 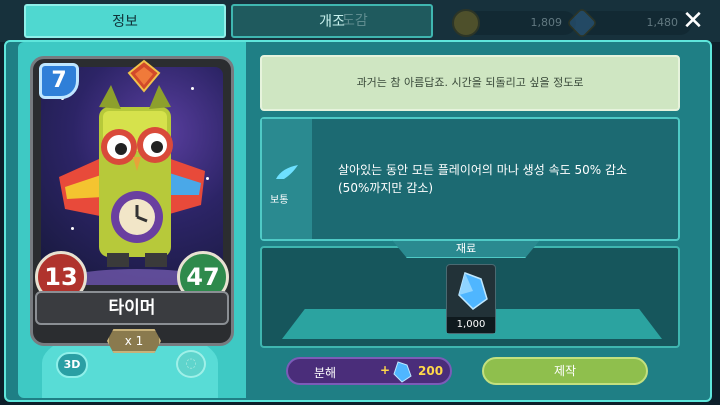 I want to click on tab-ghost-label: 도감, so click(x=355, y=21).